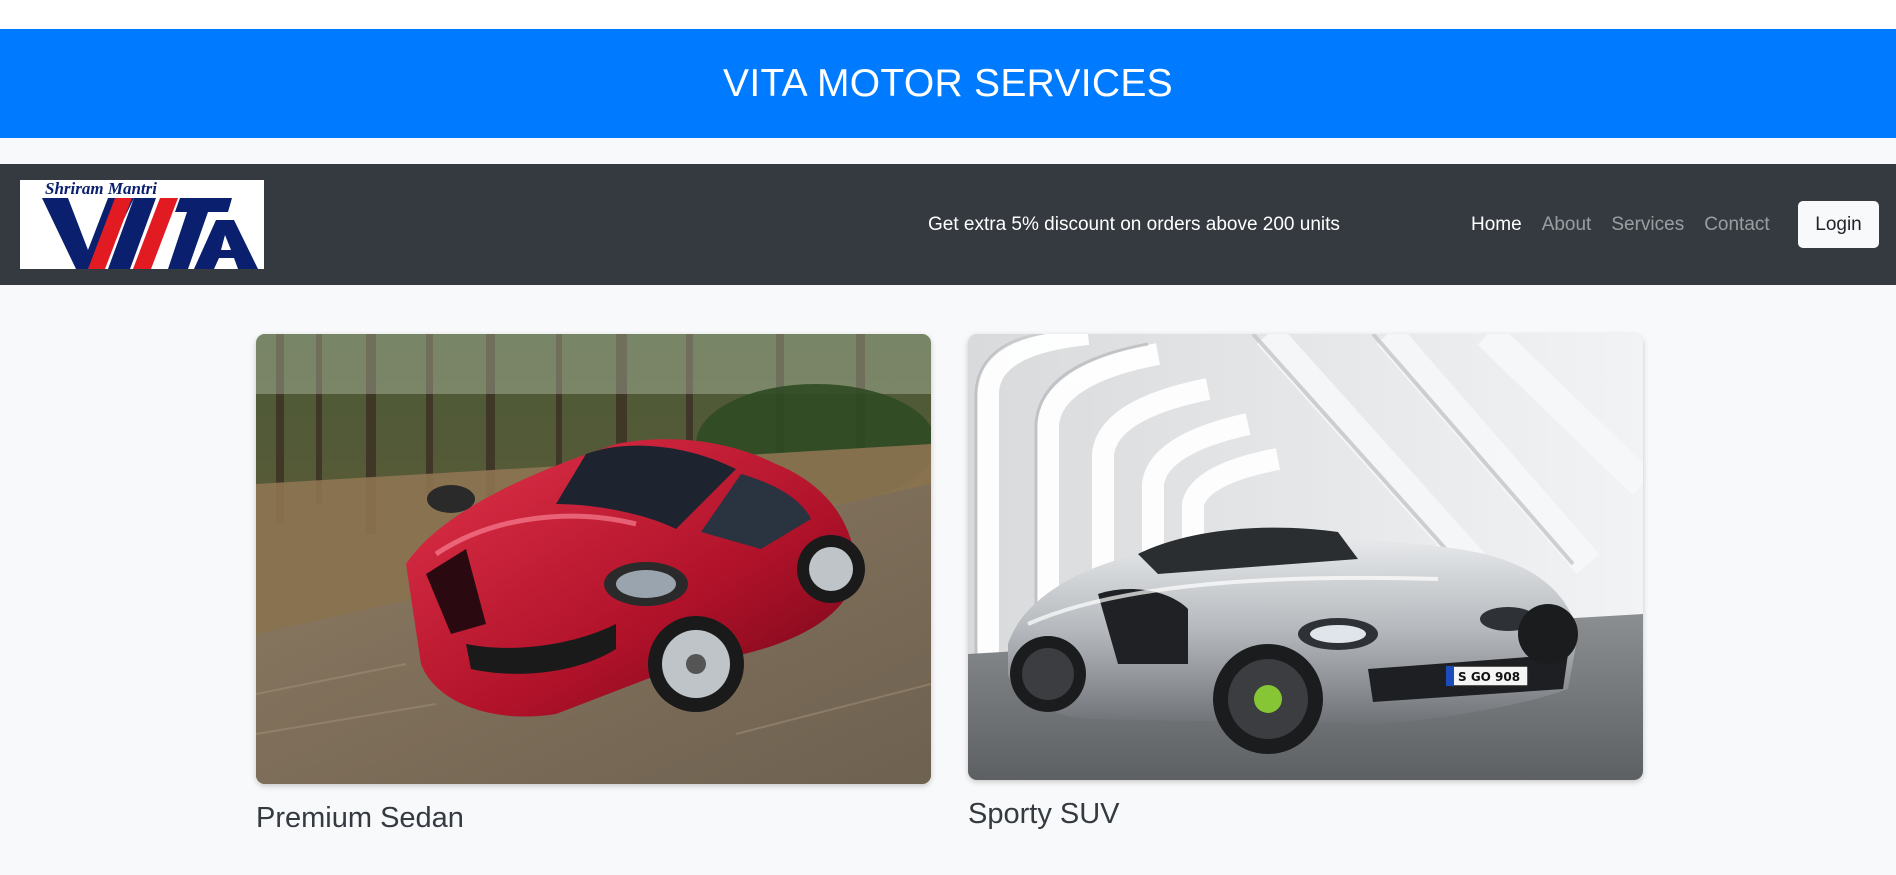 Image resolution: width=1896 pixels, height=875 pixels. I want to click on top-spacer, so click(948, 14).